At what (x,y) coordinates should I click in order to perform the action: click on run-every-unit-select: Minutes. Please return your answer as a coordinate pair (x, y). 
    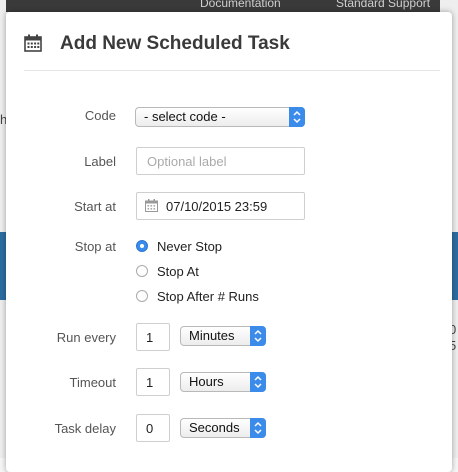
    Looking at the image, I should click on (223, 336).